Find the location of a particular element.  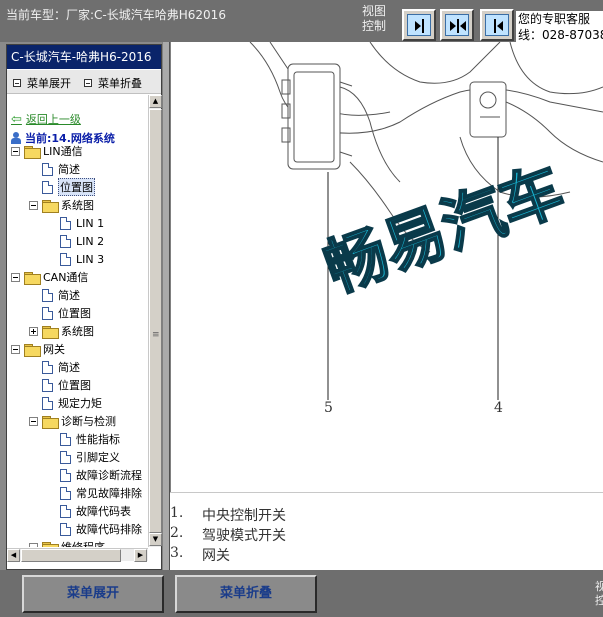

tree-node: 常见故障排除 is located at coordinates (94, 493).